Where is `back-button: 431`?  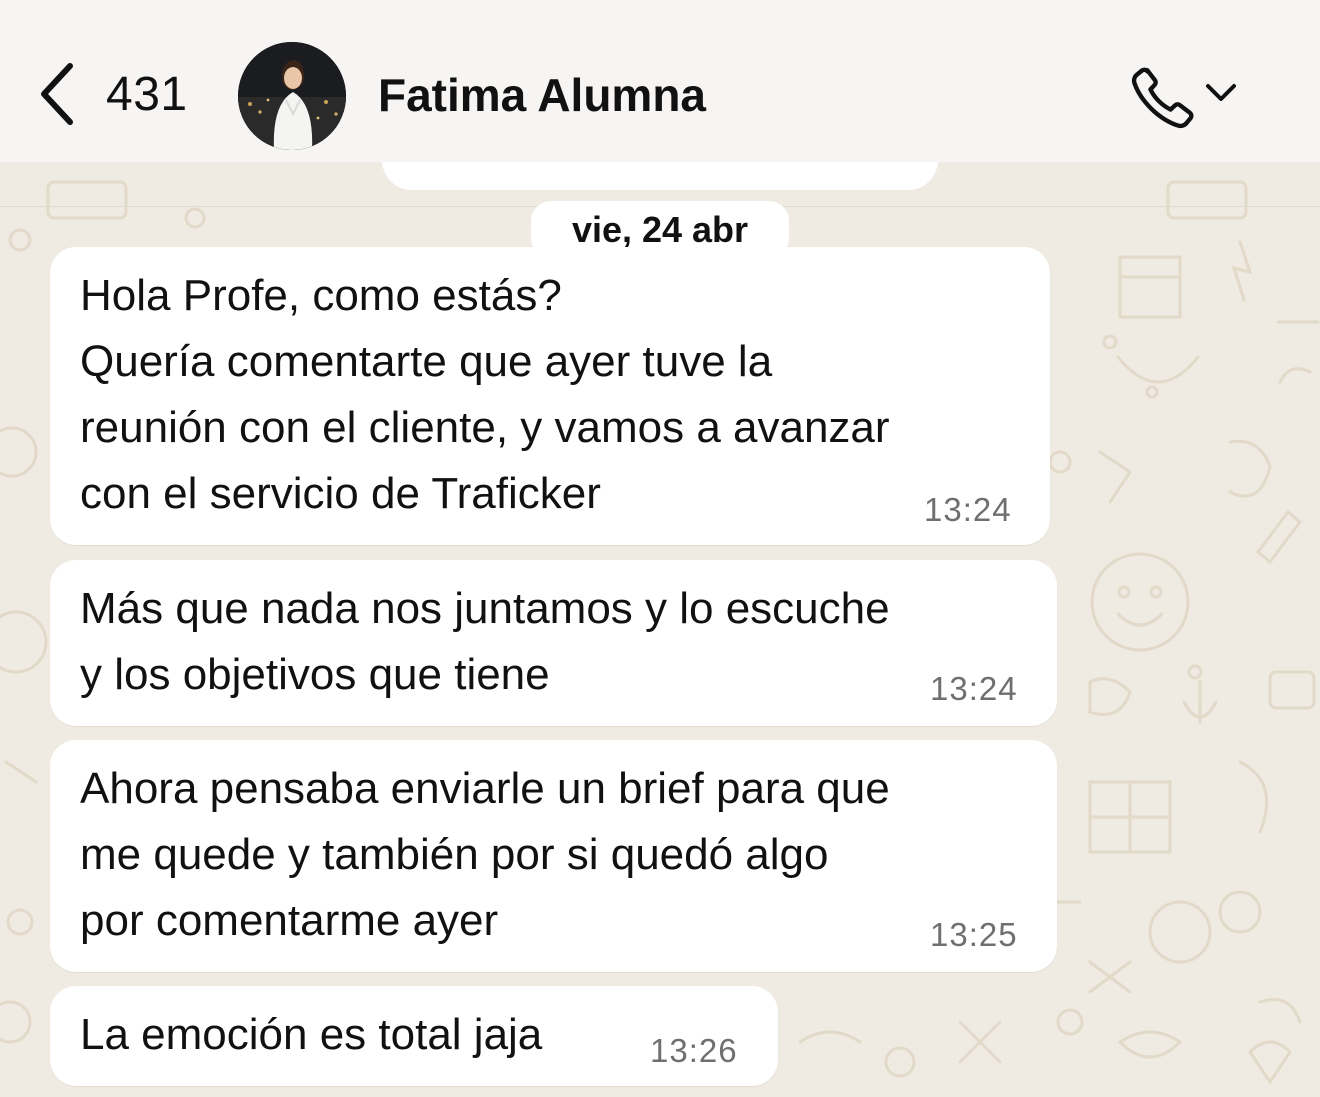
back-button: 431 is located at coordinates (112, 94).